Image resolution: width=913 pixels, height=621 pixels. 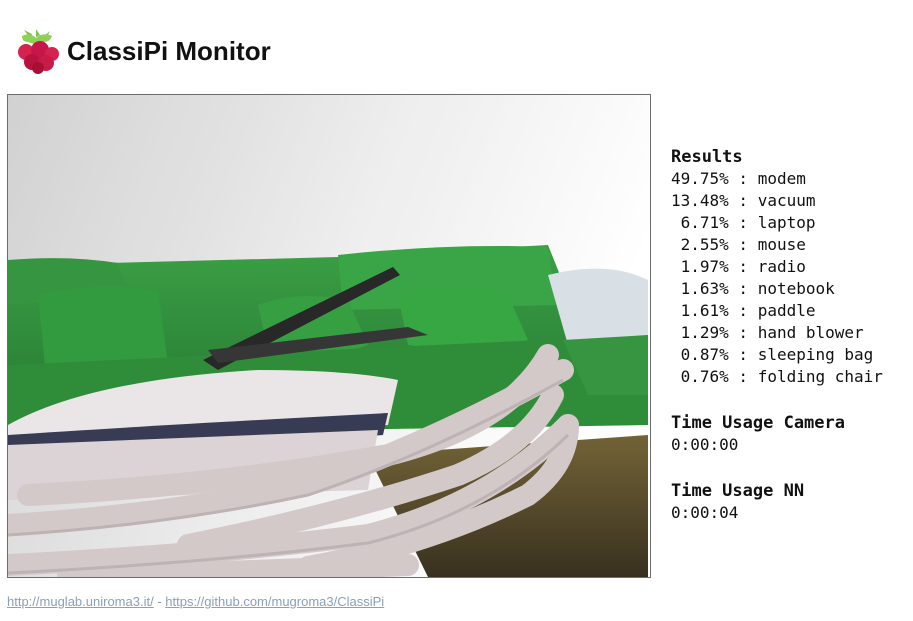 What do you see at coordinates (80, 601) in the screenshot?
I see `muglab-link: http://muglab.uniroma3.it/` at bounding box center [80, 601].